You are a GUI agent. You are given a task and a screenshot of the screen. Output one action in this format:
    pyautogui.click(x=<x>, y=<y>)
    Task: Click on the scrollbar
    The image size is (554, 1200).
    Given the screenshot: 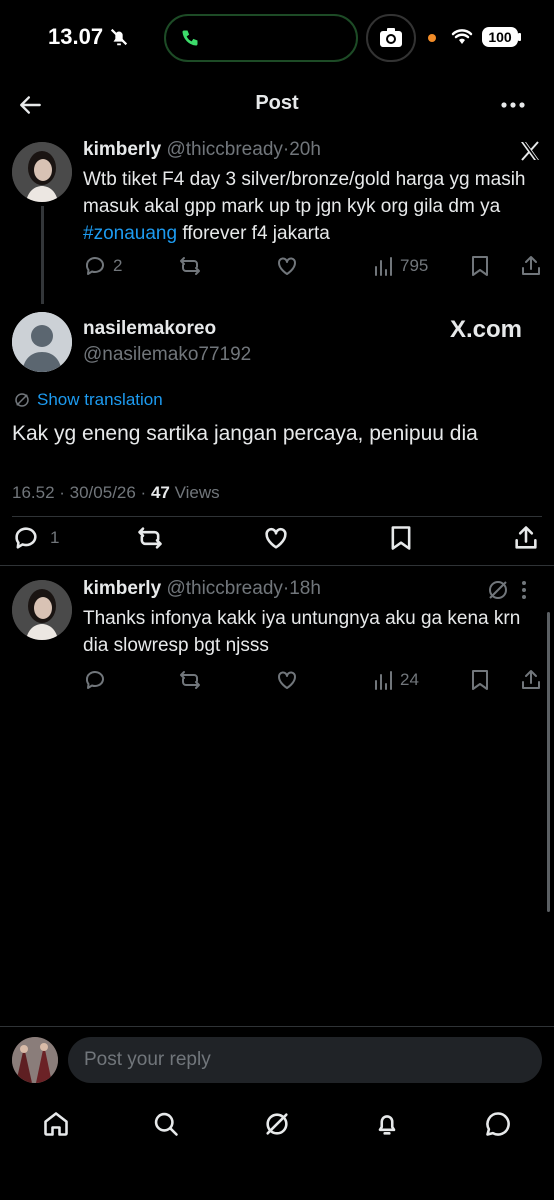 What is the action you would take?
    pyautogui.click(x=548, y=762)
    